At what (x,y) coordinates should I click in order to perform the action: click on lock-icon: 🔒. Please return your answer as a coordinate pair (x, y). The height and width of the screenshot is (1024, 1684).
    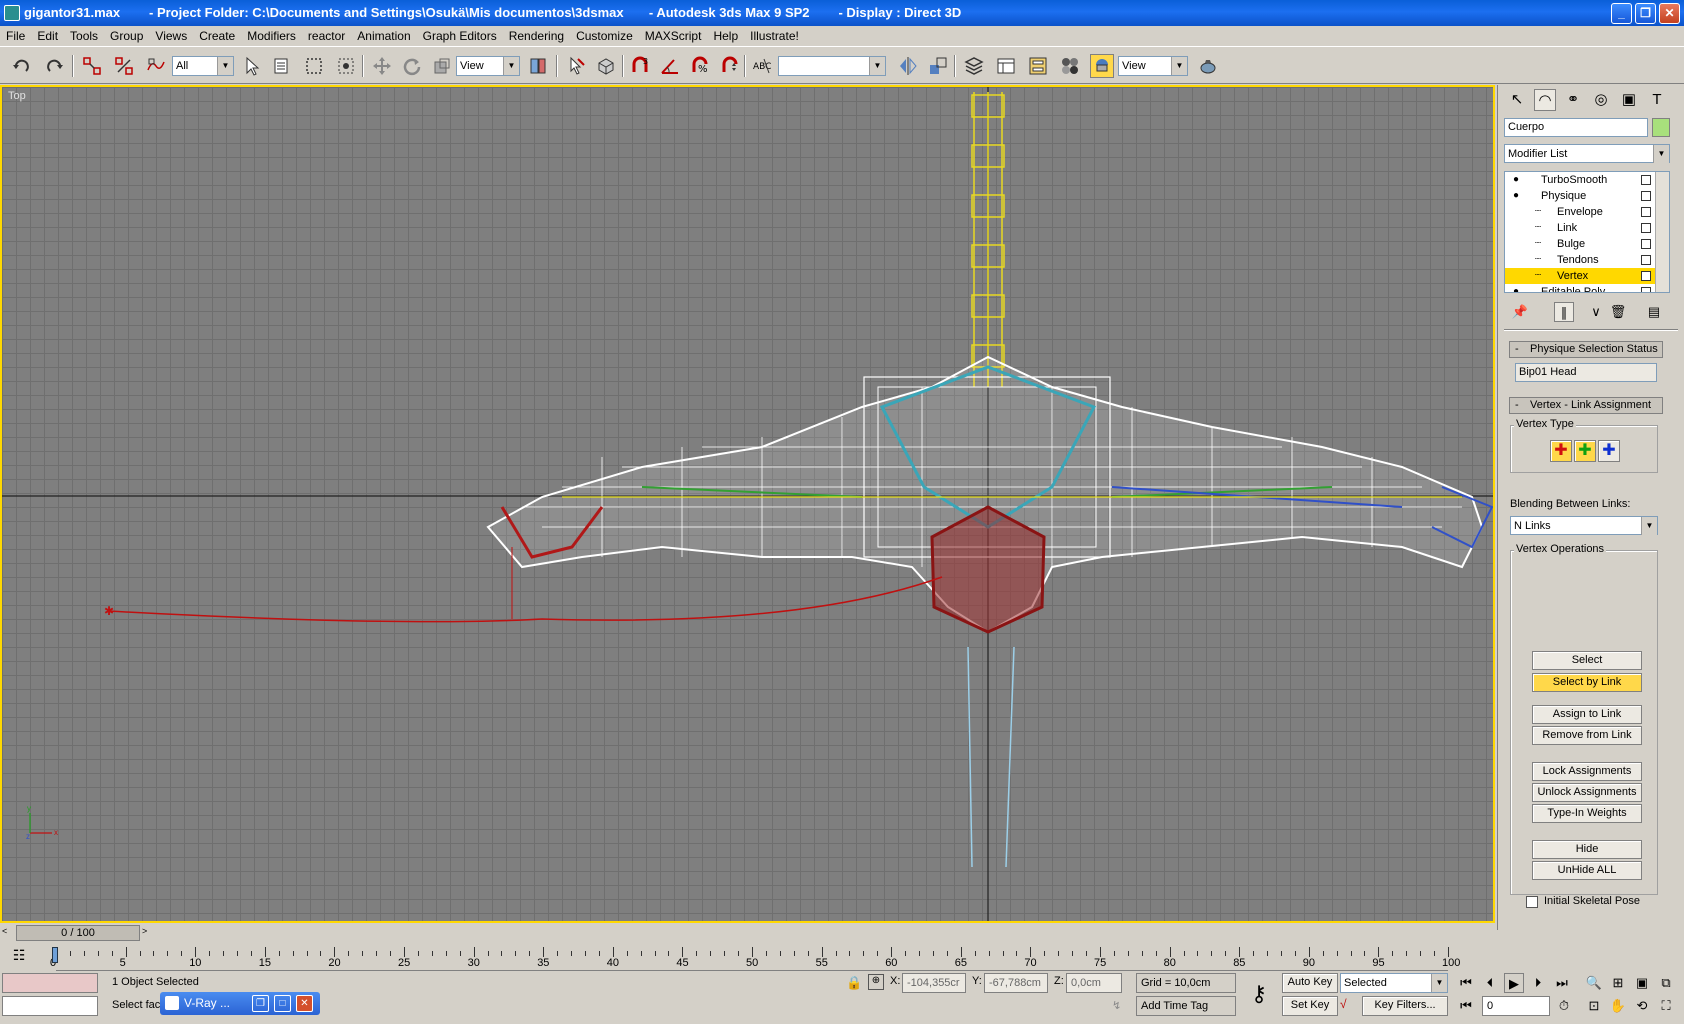
    Looking at the image, I should click on (854, 983).